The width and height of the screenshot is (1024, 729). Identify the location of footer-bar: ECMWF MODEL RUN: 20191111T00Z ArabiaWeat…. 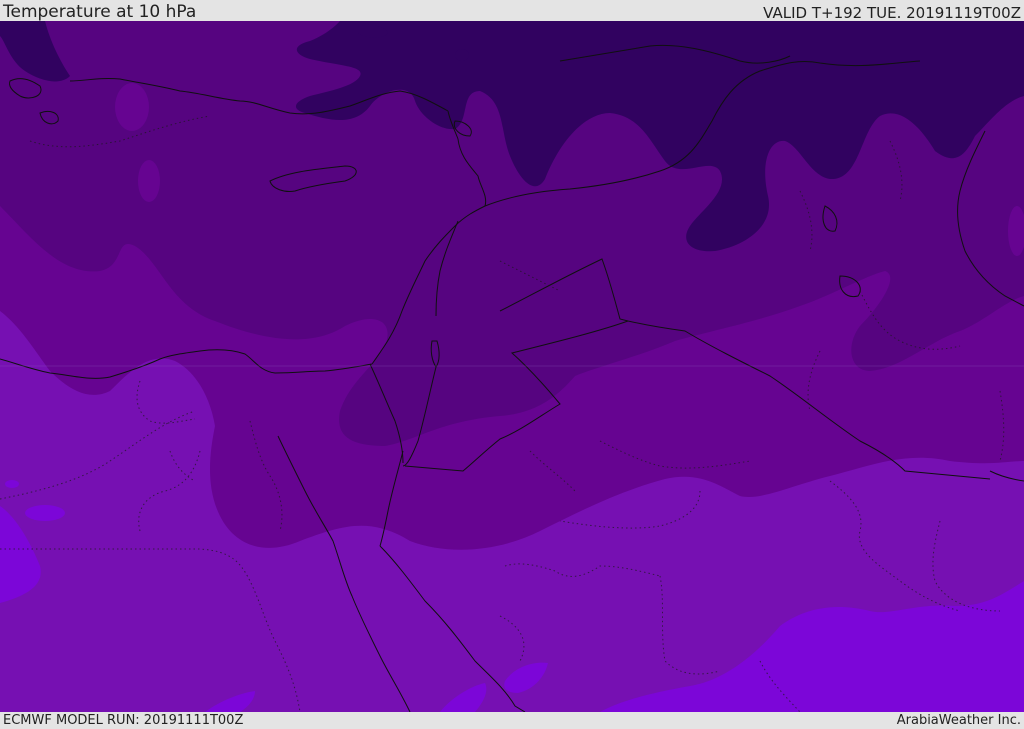
(512, 720).